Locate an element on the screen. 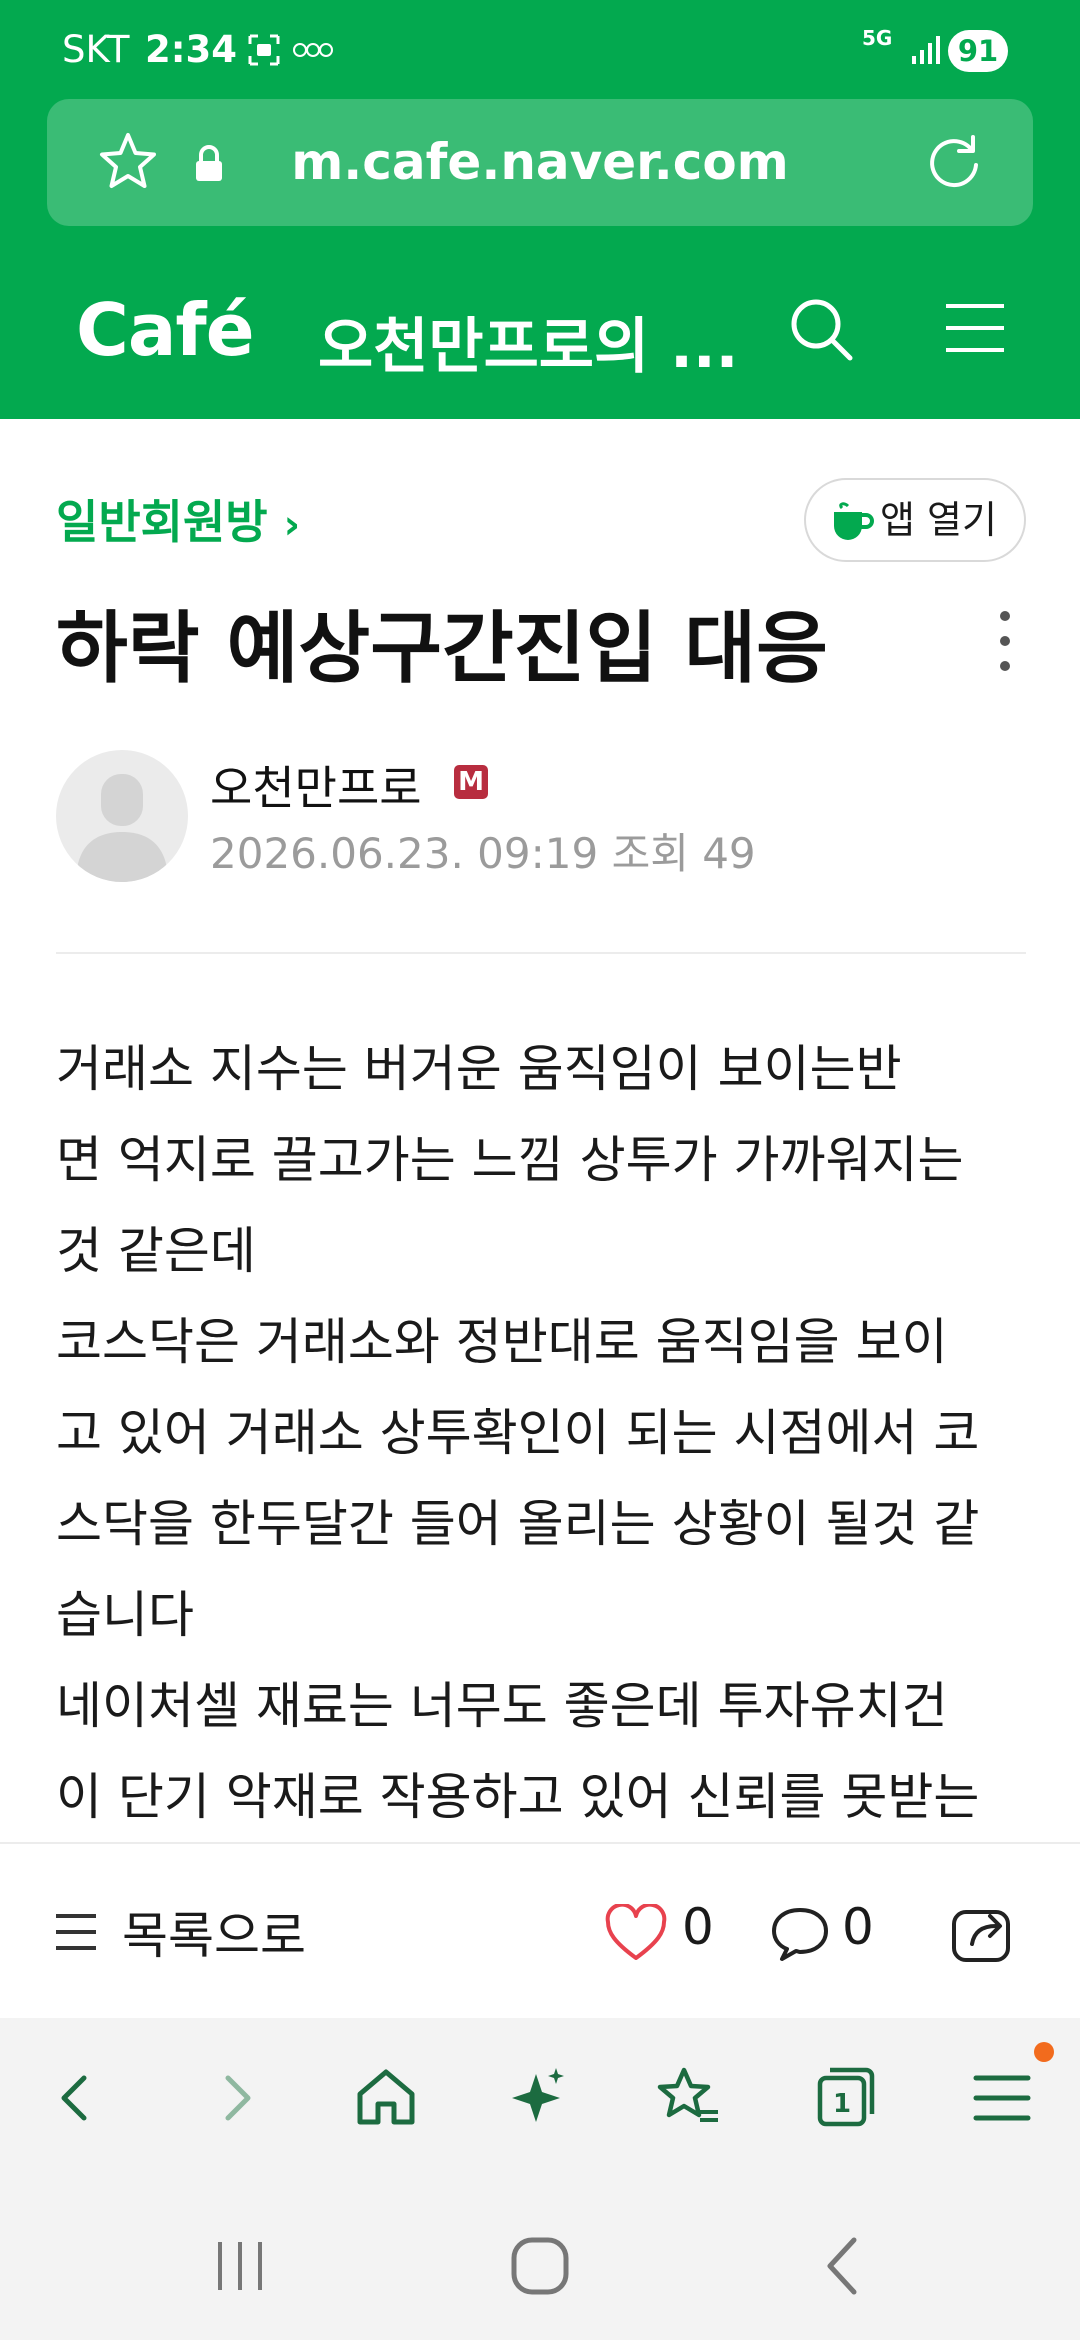 This screenshot has height=2340, width=1080. body-line: 네이처셀 재료는 너무도 좋은데 투자유치건 is located at coordinates (502, 1706).